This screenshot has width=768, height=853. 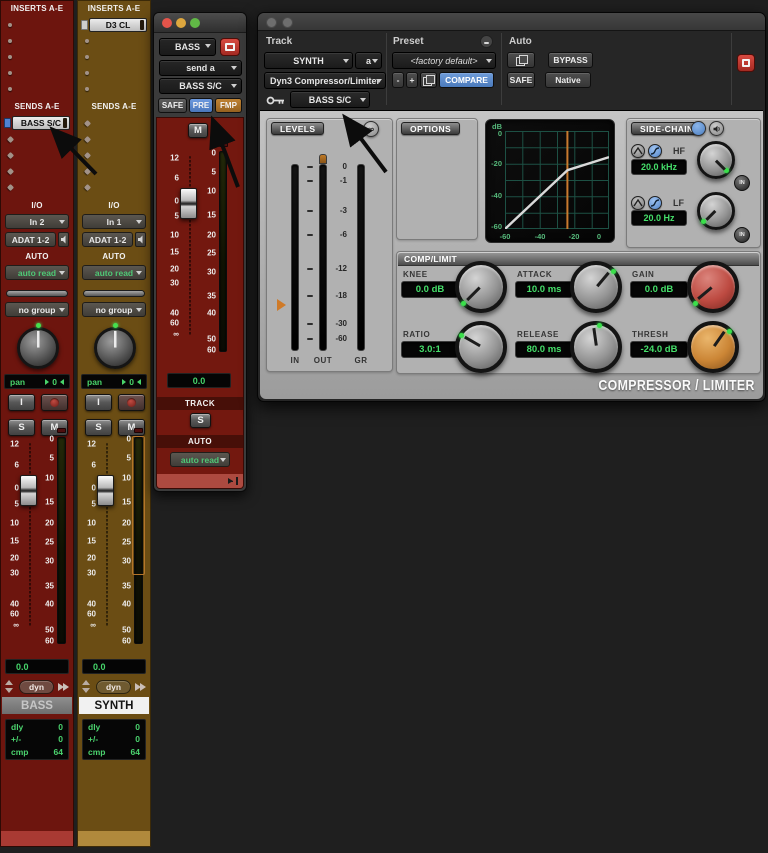 I want to click on knee-knob, so click(x=481, y=287).